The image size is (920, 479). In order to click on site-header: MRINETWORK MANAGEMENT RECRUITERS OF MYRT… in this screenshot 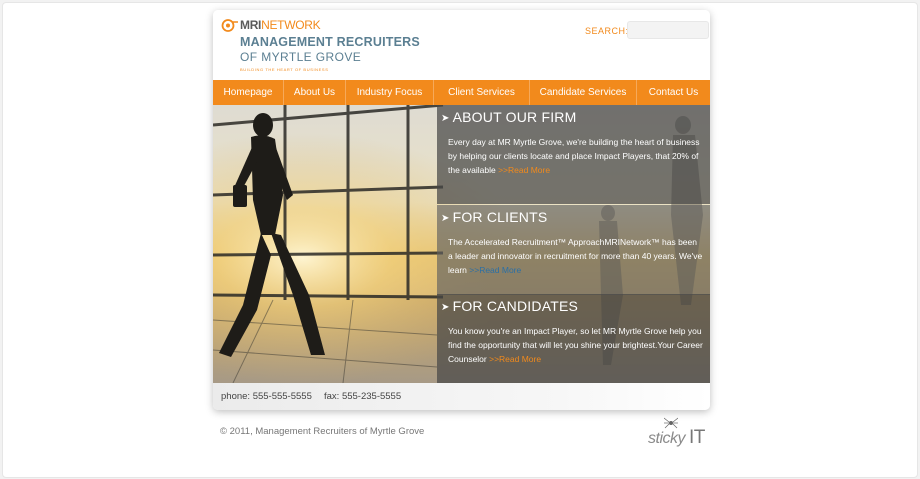, I will do `click(461, 45)`.